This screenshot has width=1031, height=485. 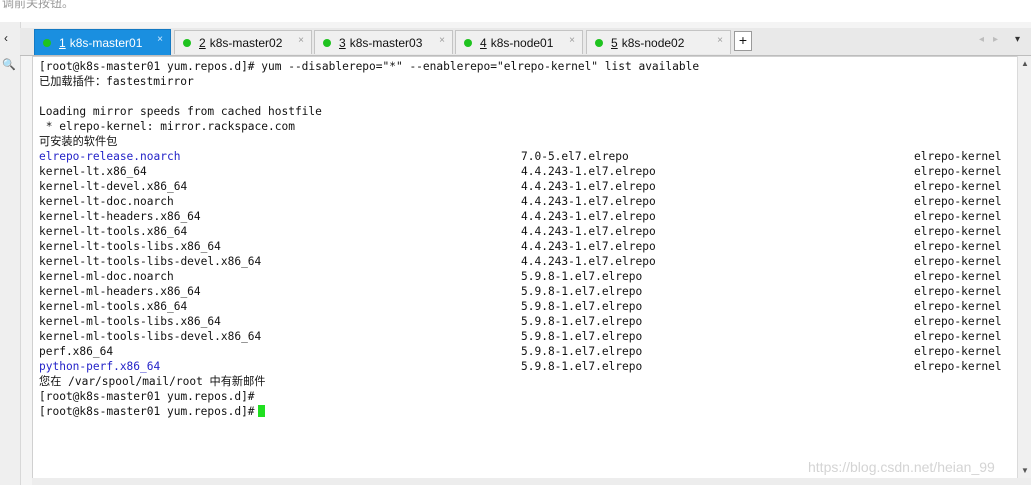 What do you see at coordinates (150, 336) in the screenshot?
I see `package-name: kernel-ml-tools-libs-devel.x86_64` at bounding box center [150, 336].